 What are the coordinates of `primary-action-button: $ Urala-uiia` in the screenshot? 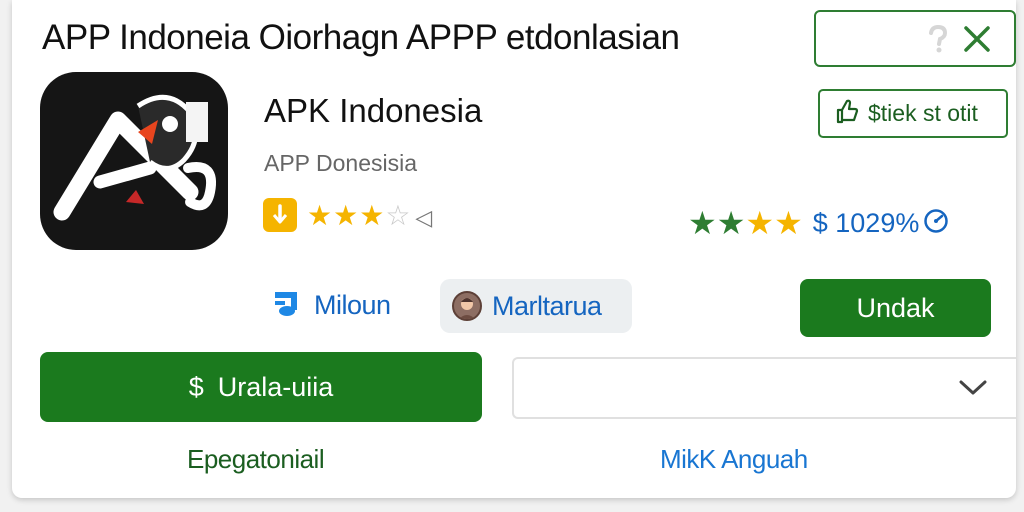 It's located at (261, 387).